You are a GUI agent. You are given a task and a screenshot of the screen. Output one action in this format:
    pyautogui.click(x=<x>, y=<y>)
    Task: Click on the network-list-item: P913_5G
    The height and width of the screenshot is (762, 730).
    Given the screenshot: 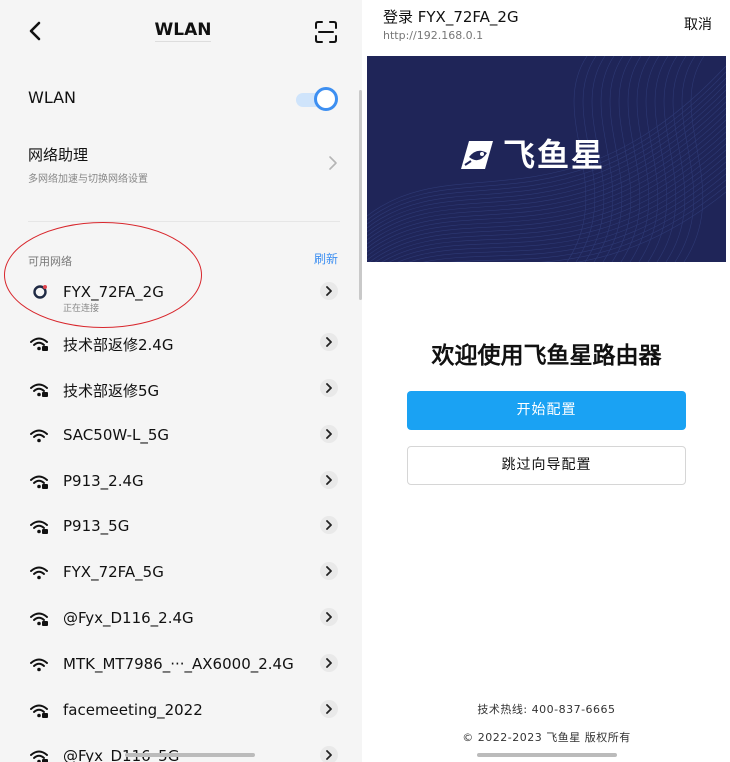 What is the action you would take?
    pyautogui.click(x=184, y=528)
    